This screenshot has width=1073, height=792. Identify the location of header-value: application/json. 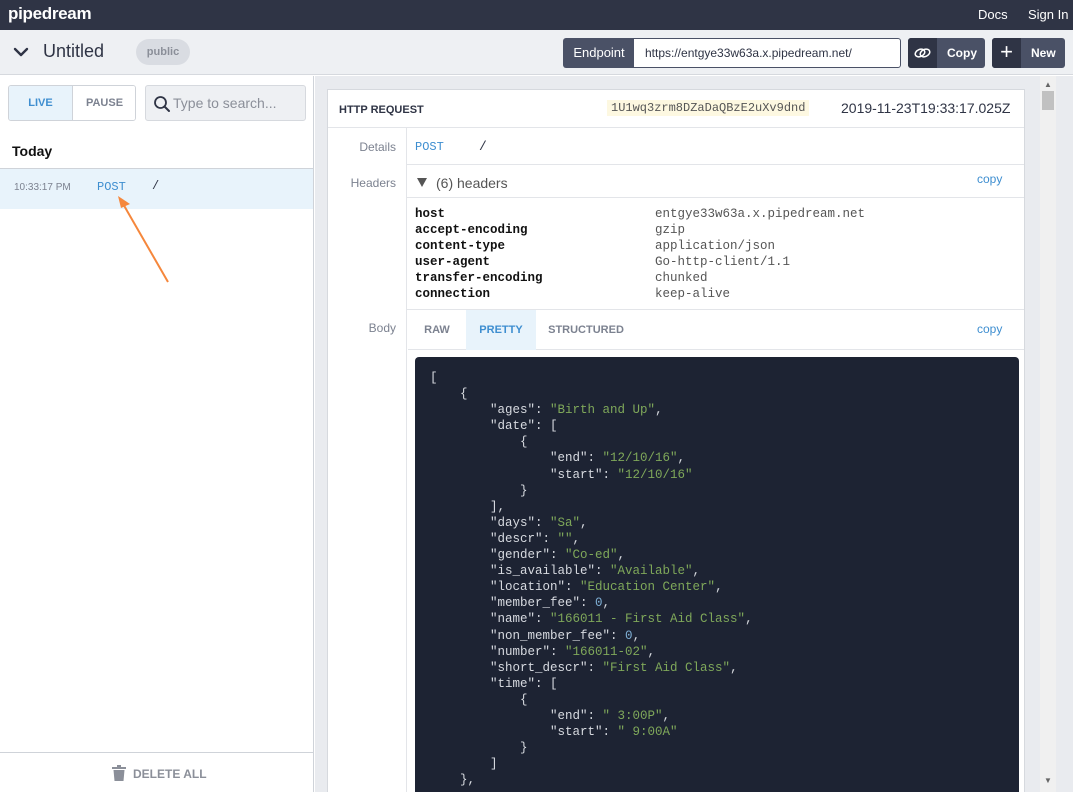
(715, 246).